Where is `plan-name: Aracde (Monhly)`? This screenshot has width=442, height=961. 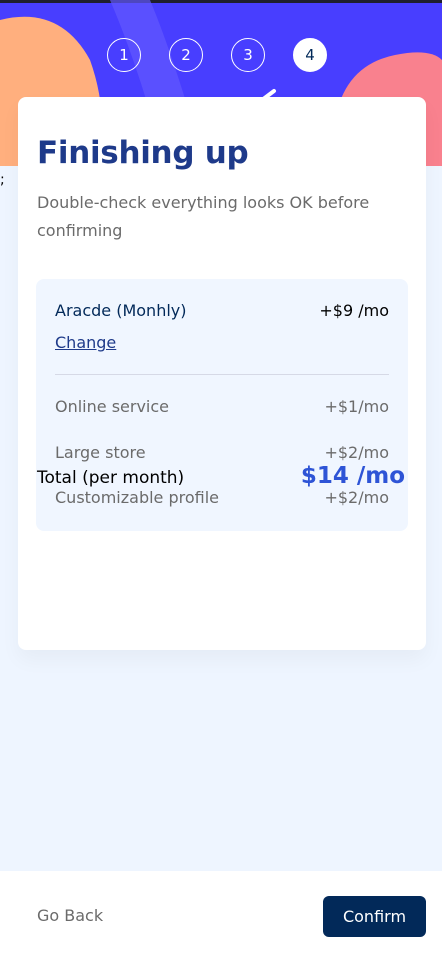 plan-name: Aracde (Monhly) is located at coordinates (121, 310).